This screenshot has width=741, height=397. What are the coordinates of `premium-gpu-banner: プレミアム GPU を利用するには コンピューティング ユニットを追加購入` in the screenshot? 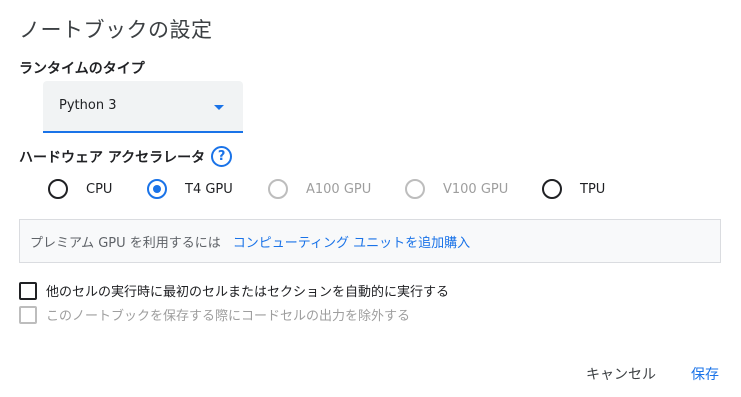 It's located at (370, 241).